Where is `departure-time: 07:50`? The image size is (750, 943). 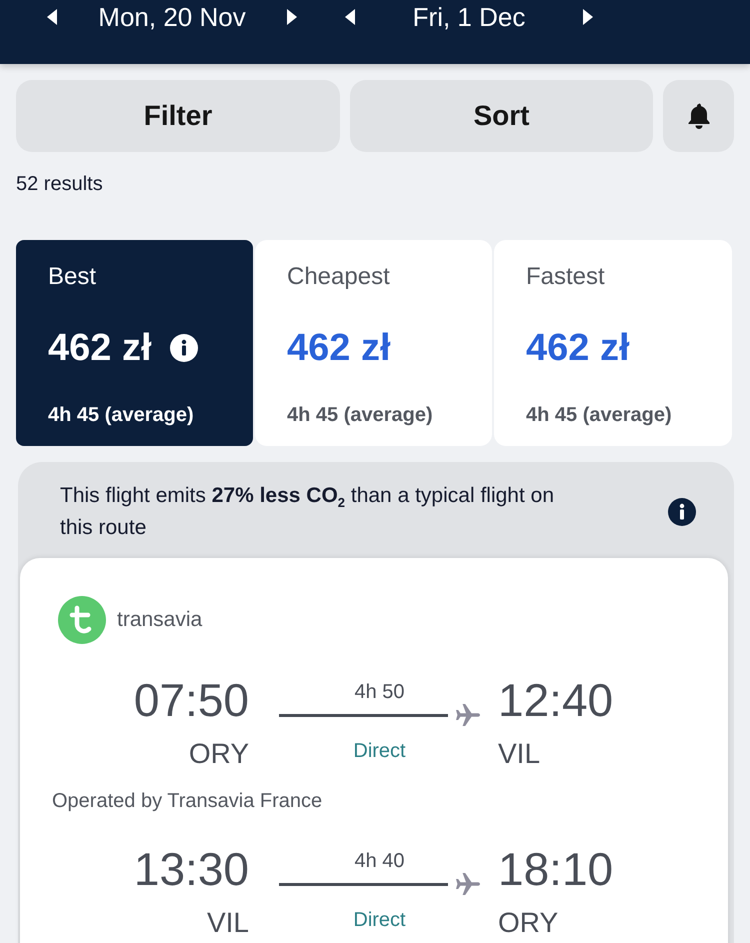
departure-time: 07:50 is located at coordinates (190, 700).